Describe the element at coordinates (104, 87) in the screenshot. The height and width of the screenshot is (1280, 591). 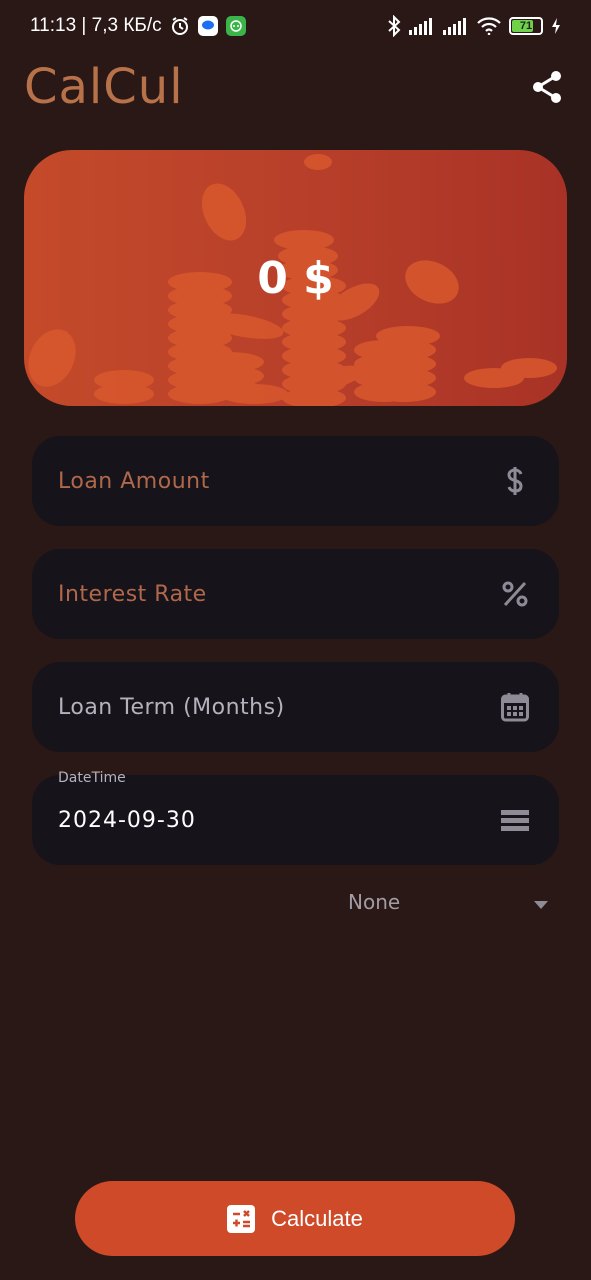
I see `app-title: CalCul` at that location.